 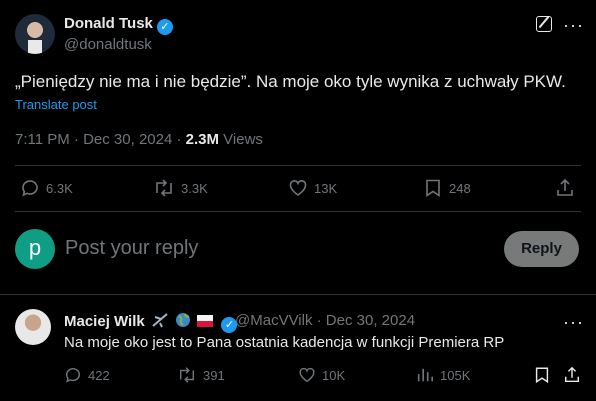 What do you see at coordinates (59, 188) in the screenshot?
I see `reply-count: 6.3K` at bounding box center [59, 188].